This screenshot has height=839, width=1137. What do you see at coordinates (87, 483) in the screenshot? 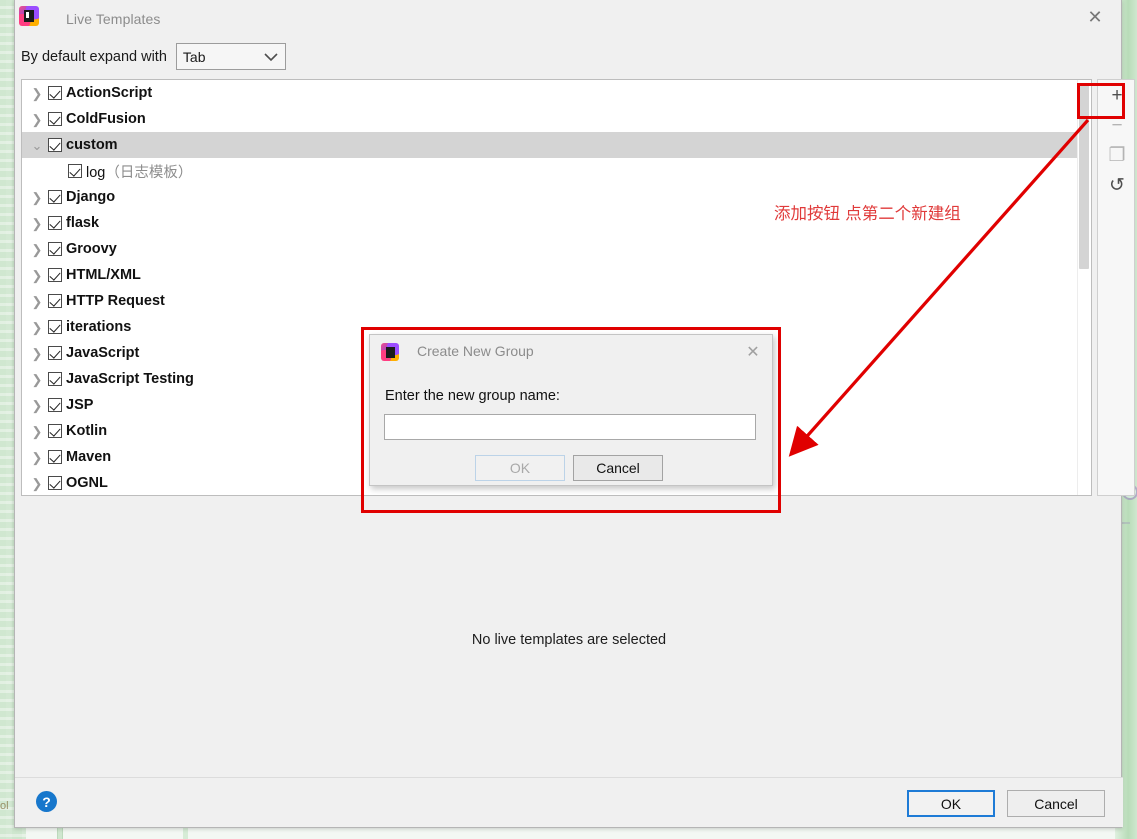
I see `tree-row-label: OGNL` at bounding box center [87, 483].